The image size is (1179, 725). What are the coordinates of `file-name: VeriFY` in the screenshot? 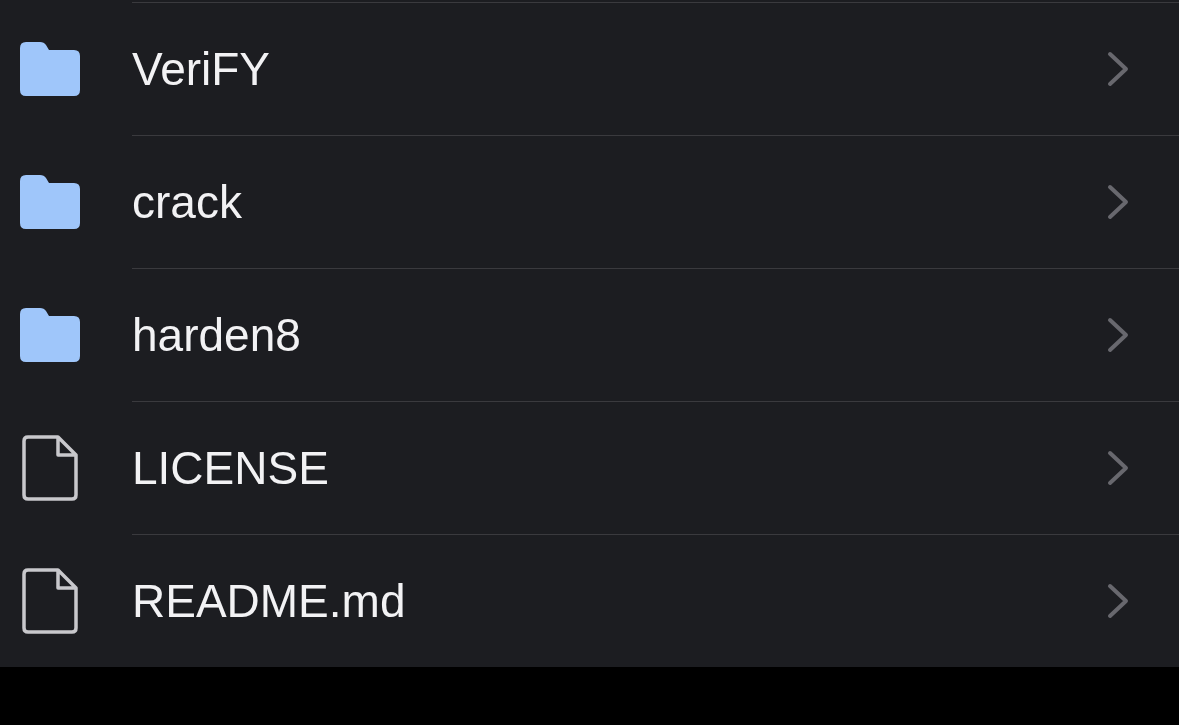 It's located at (202, 69).